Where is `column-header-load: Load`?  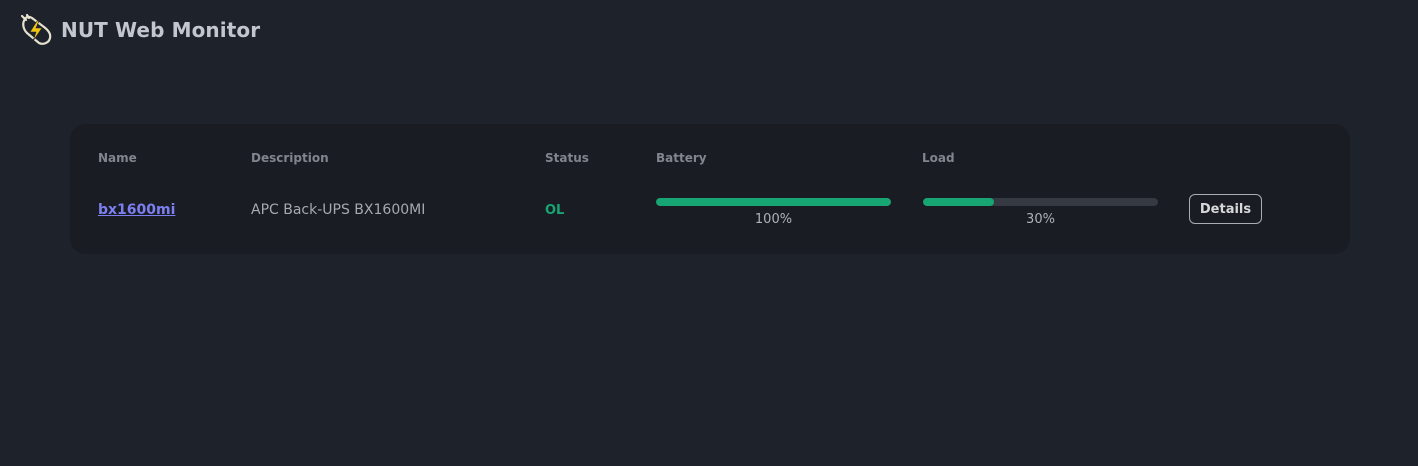
column-header-load: Load is located at coordinates (938, 158).